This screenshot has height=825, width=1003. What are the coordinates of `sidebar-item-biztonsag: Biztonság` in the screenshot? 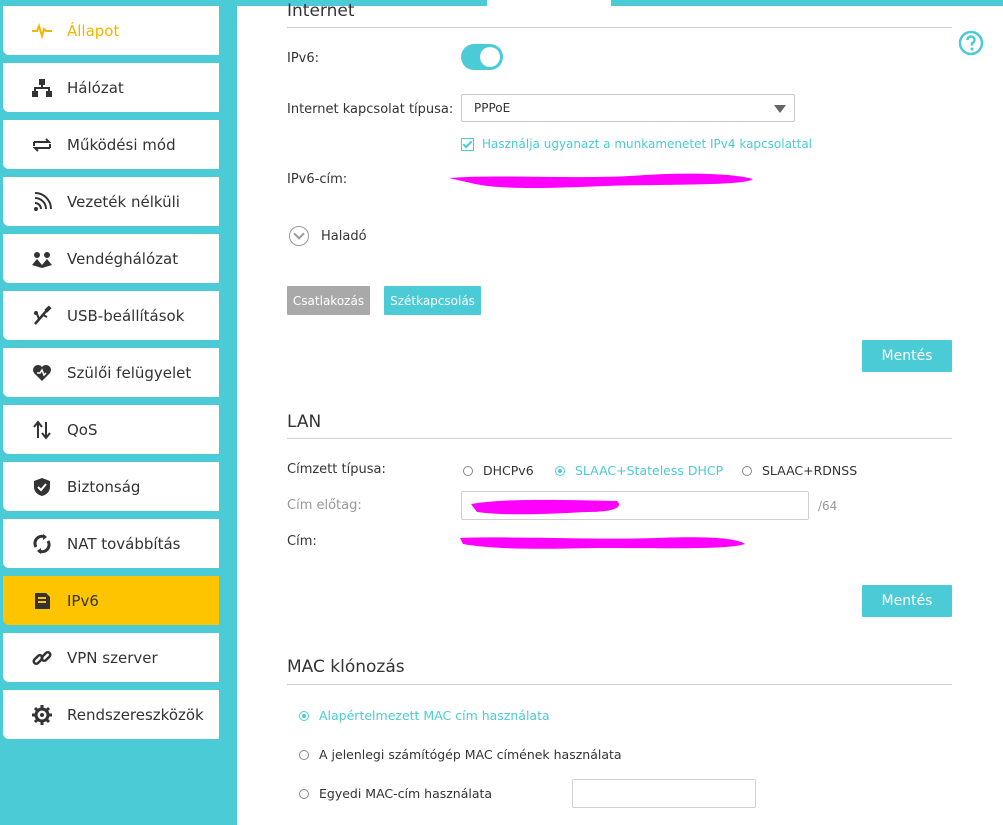 It's located at (111, 486).